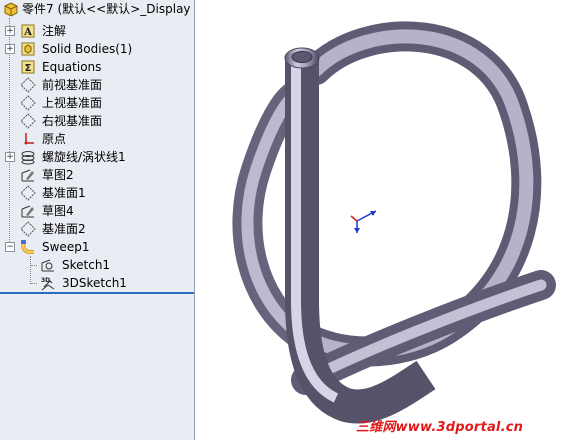  I want to click on tree-item-label: 草图2, so click(58, 175).